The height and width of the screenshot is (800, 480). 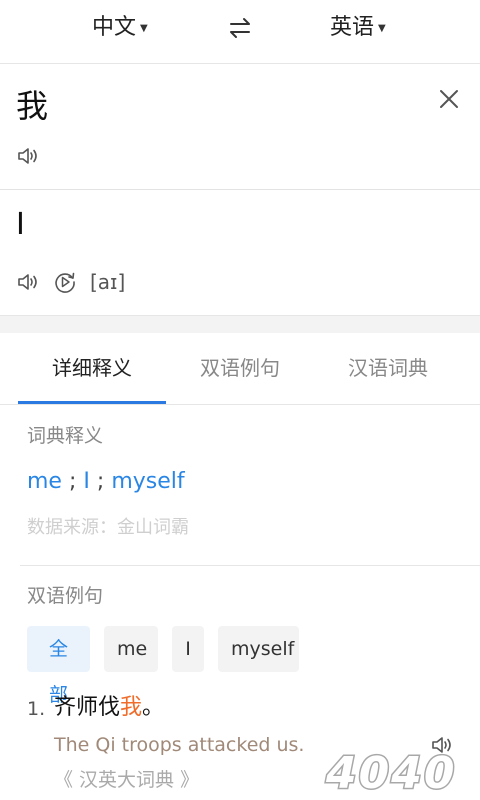 I want to click on tab-bilingual-examples: 双语例句, so click(x=240, y=368).